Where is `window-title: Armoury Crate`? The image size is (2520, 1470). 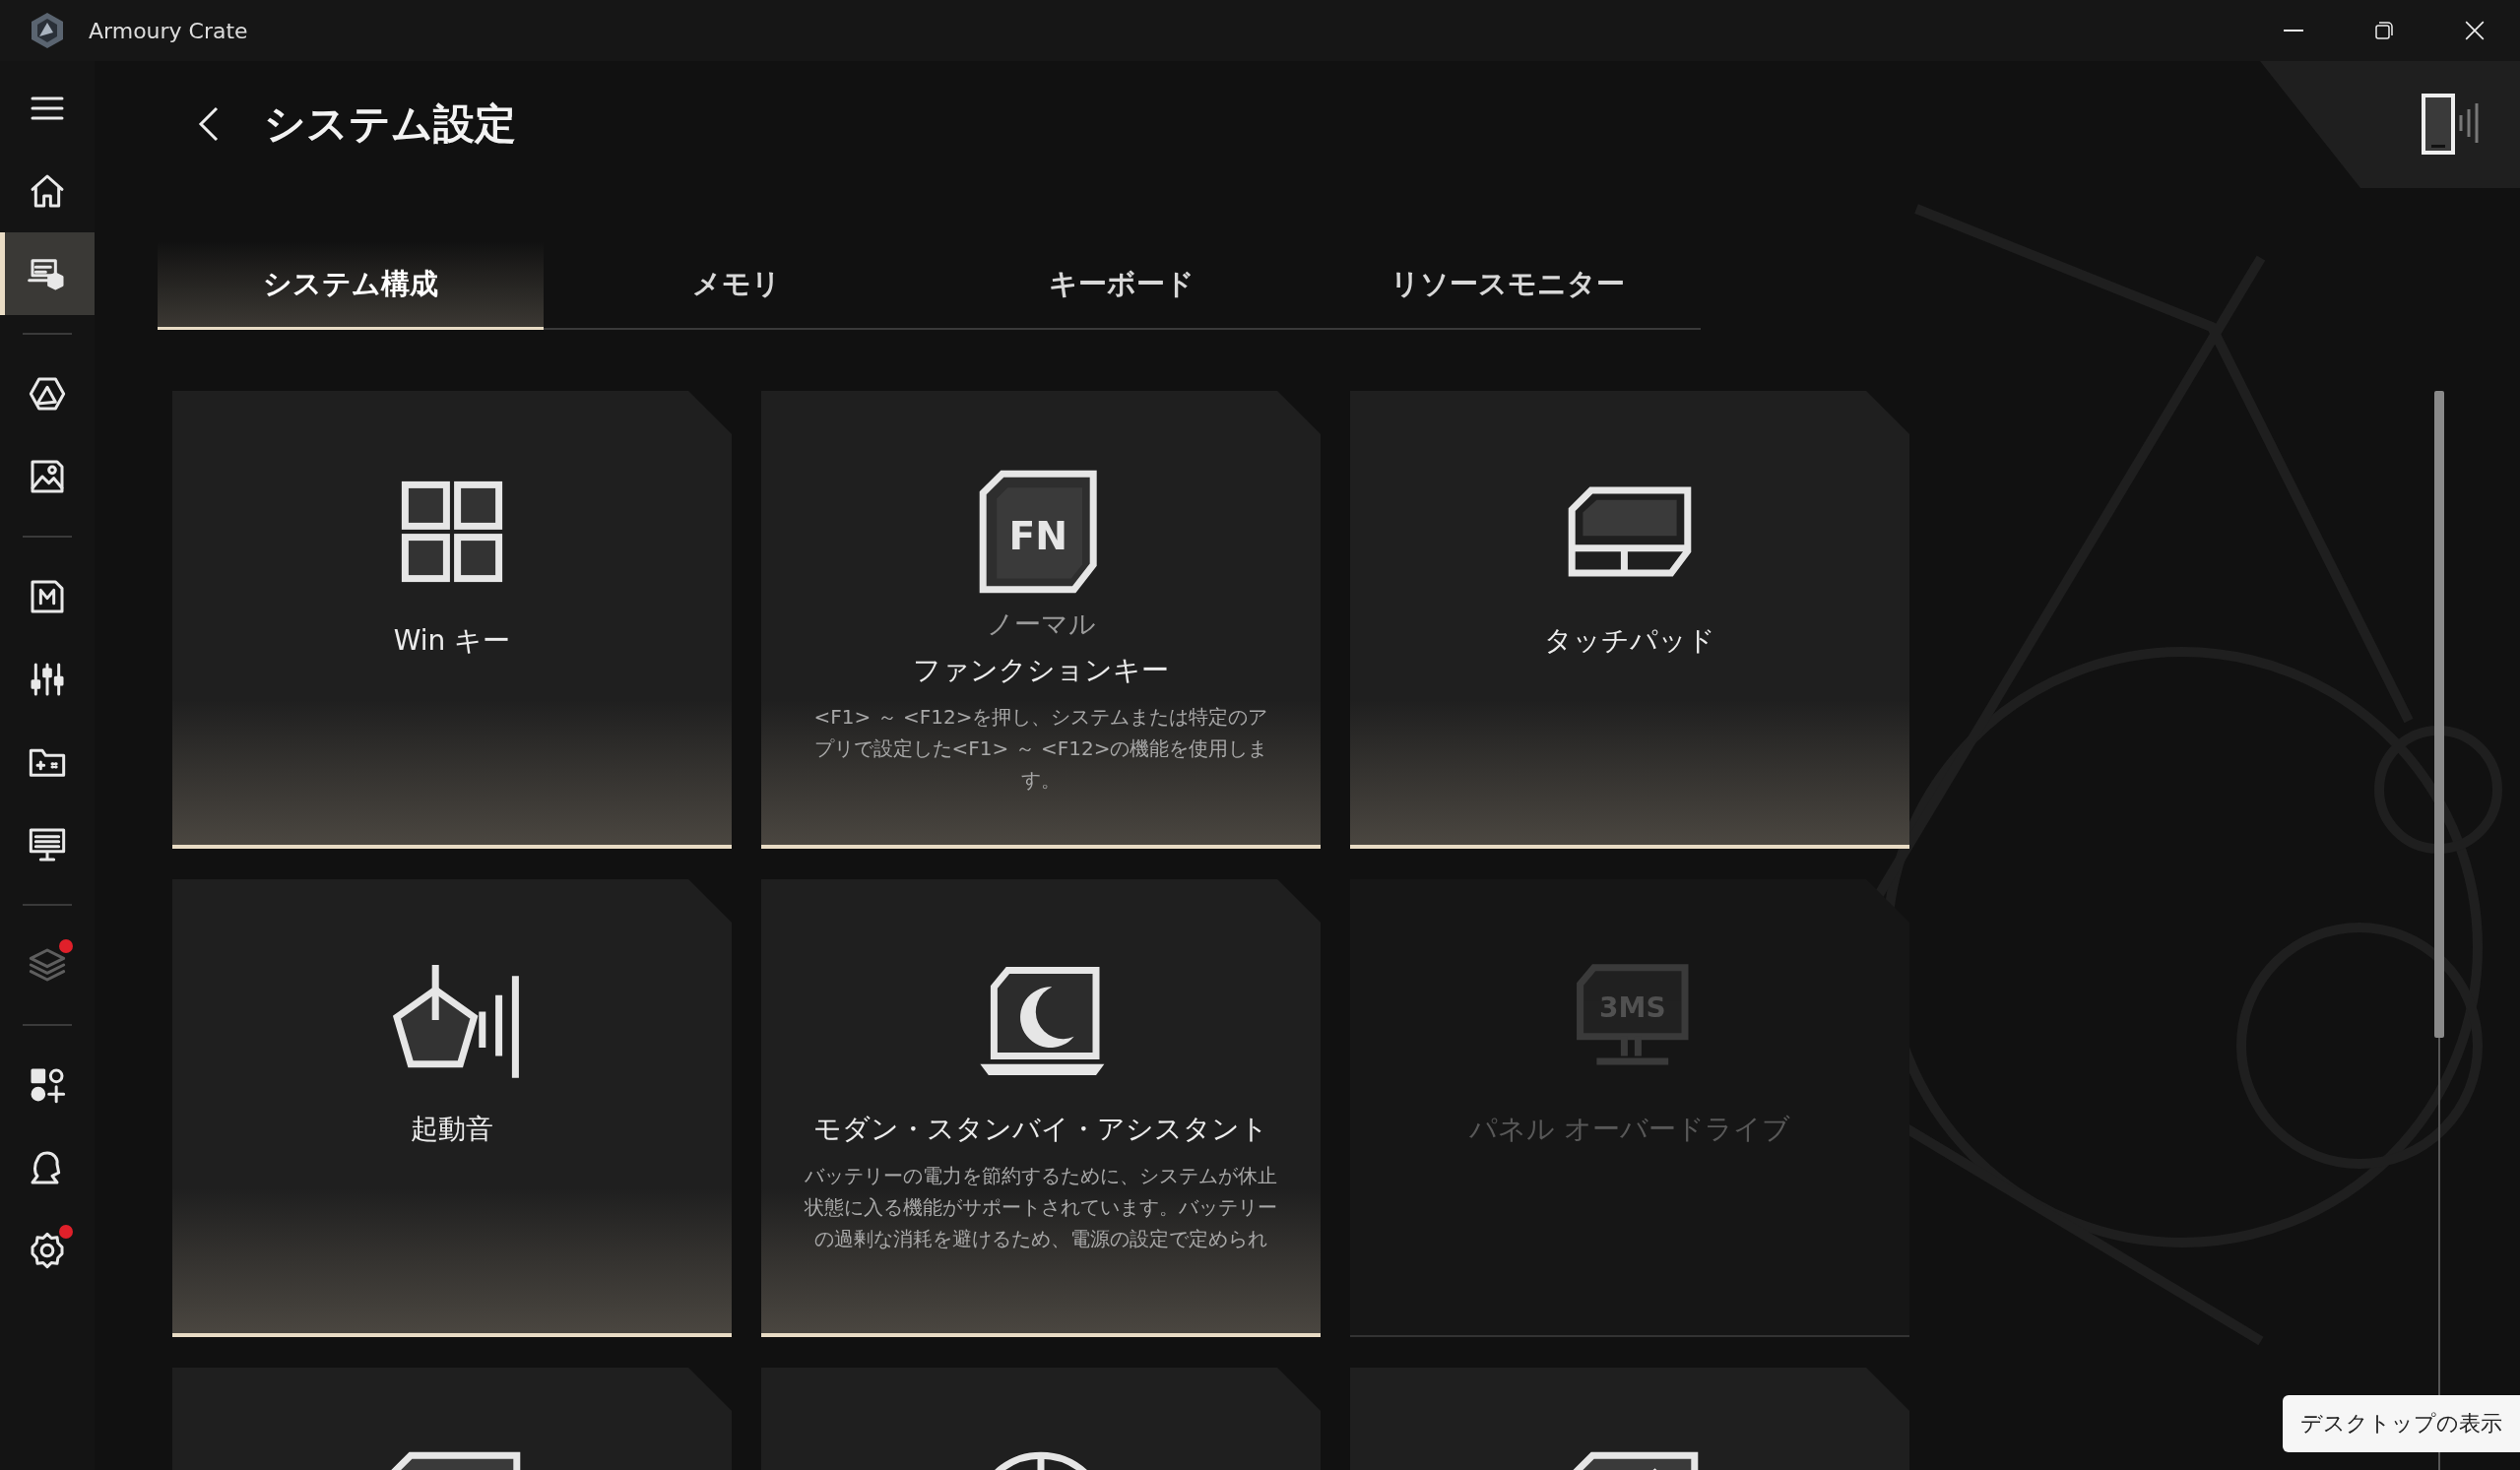 window-title: Armoury Crate is located at coordinates (168, 30).